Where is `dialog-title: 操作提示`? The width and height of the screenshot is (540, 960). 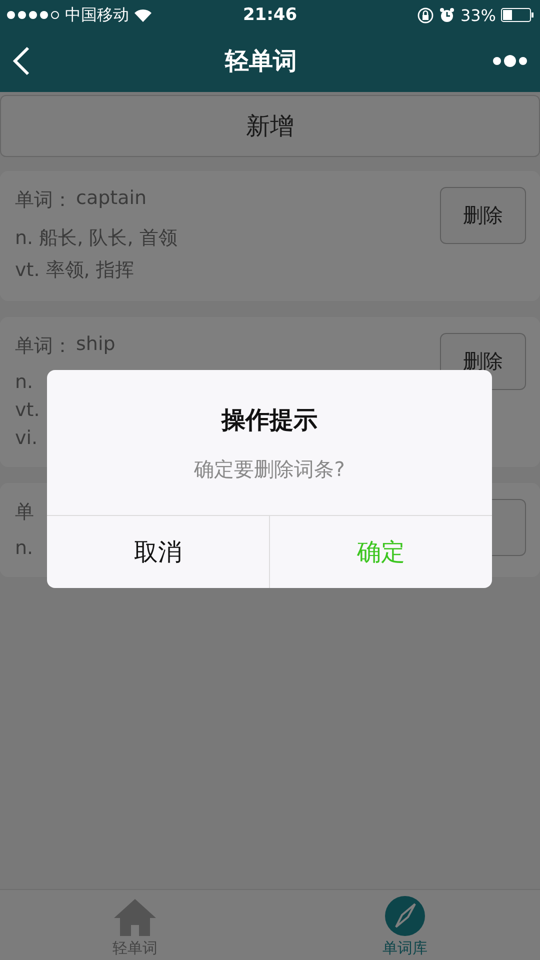 dialog-title: 操作提示 is located at coordinates (269, 420).